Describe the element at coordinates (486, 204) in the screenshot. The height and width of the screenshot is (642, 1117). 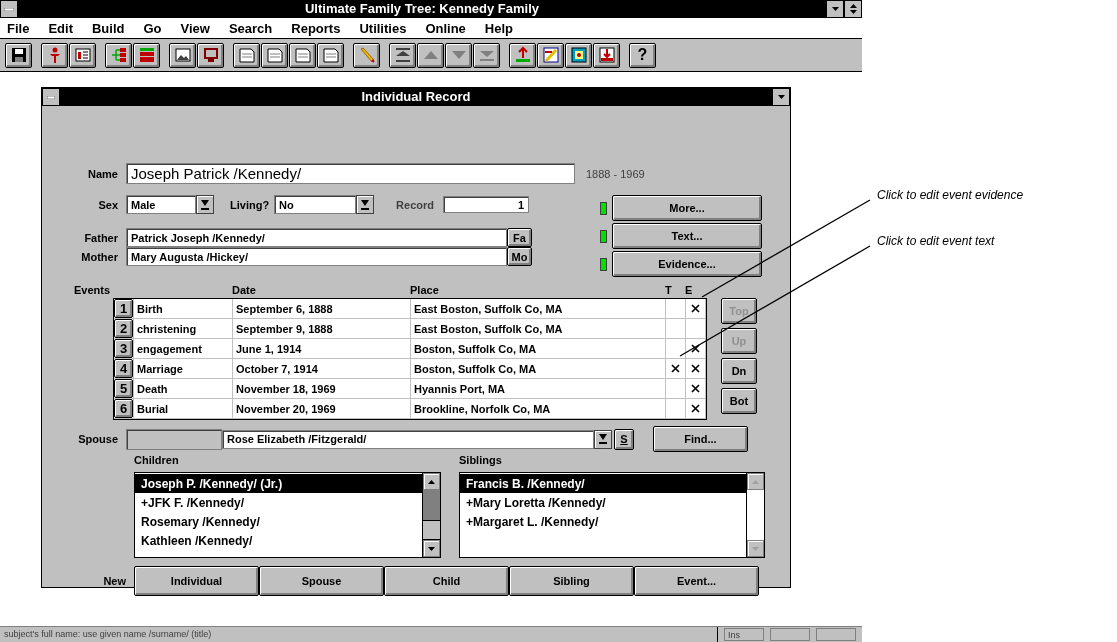
I see `record-field: 1` at that location.